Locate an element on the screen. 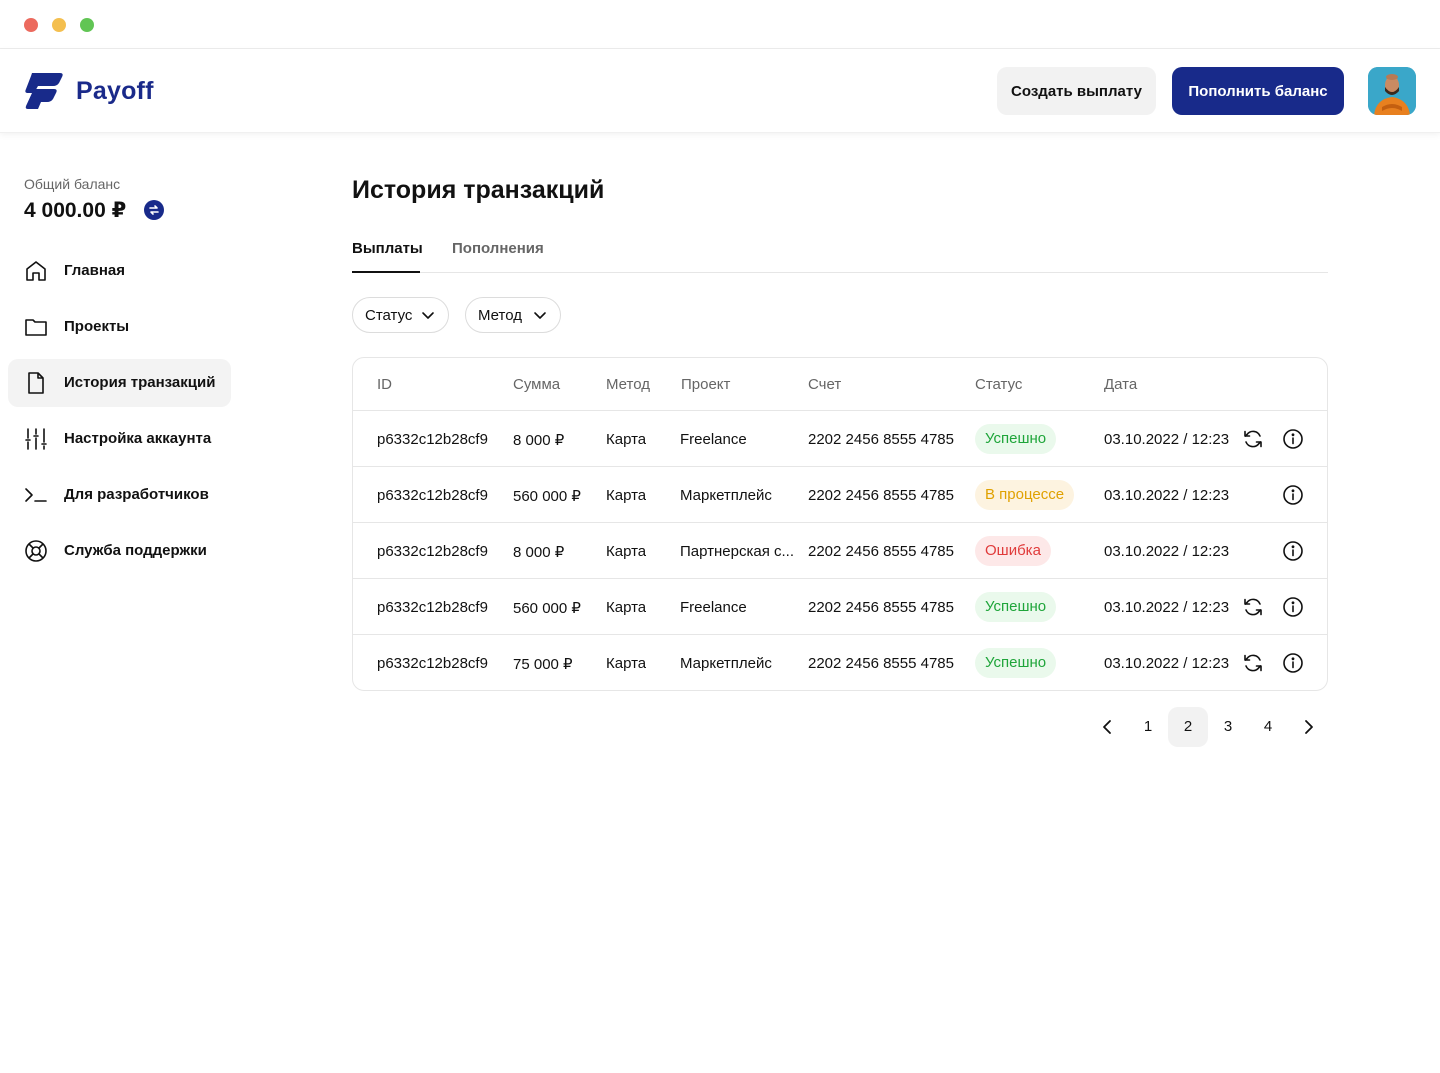 This screenshot has height=1073, width=1440. tab-payouts: Выплаты is located at coordinates (387, 256).